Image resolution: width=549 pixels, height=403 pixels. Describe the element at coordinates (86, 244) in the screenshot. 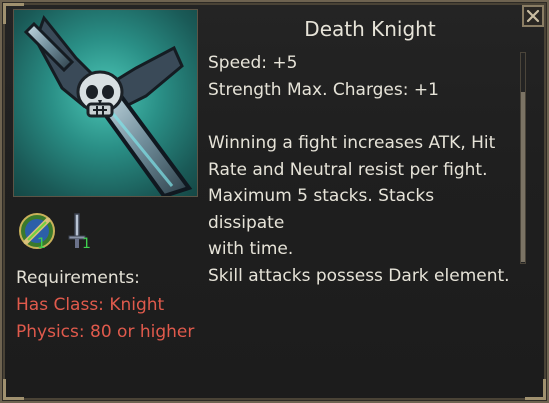

I see `sword-count: 1` at that location.